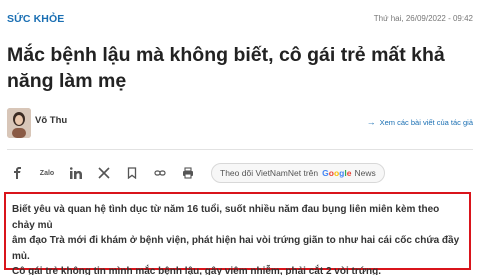 This screenshot has width=480, height=275. I want to click on facebook-icon, so click(18, 173).